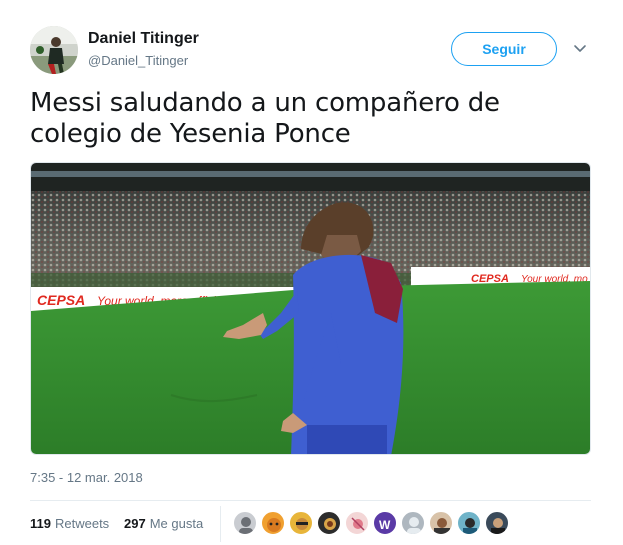  I want to click on author-handle: @Daniel_Titinger, so click(143, 61).